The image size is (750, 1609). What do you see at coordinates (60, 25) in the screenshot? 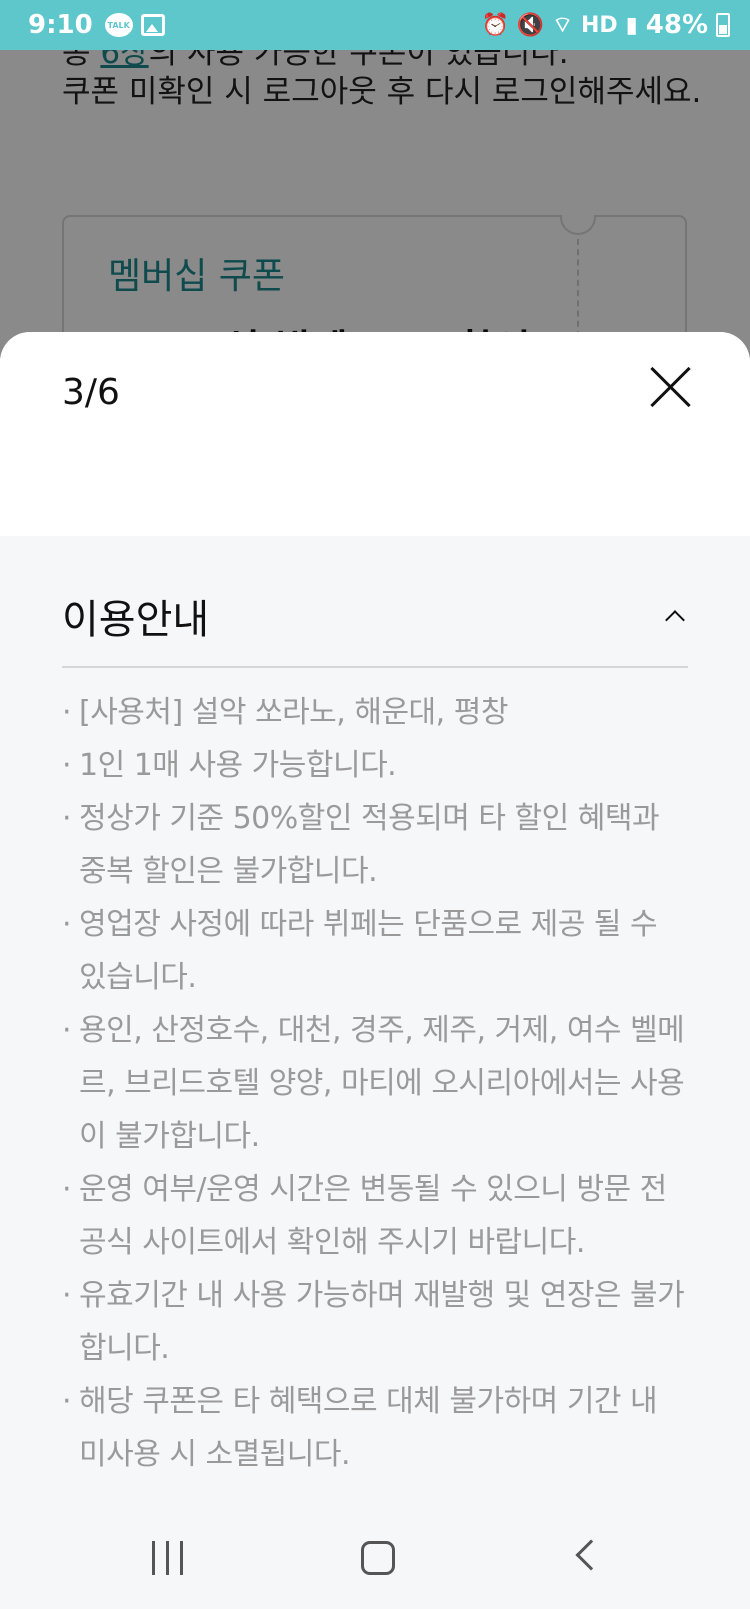
I see `status-time: 9:10` at bounding box center [60, 25].